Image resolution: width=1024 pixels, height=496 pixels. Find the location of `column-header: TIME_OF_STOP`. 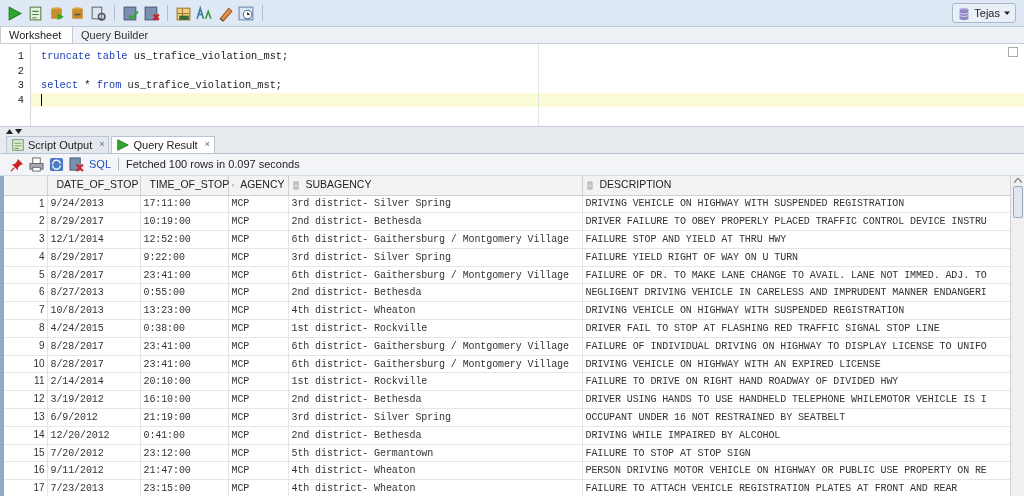

column-header: TIME_OF_STOP is located at coordinates (184, 185).